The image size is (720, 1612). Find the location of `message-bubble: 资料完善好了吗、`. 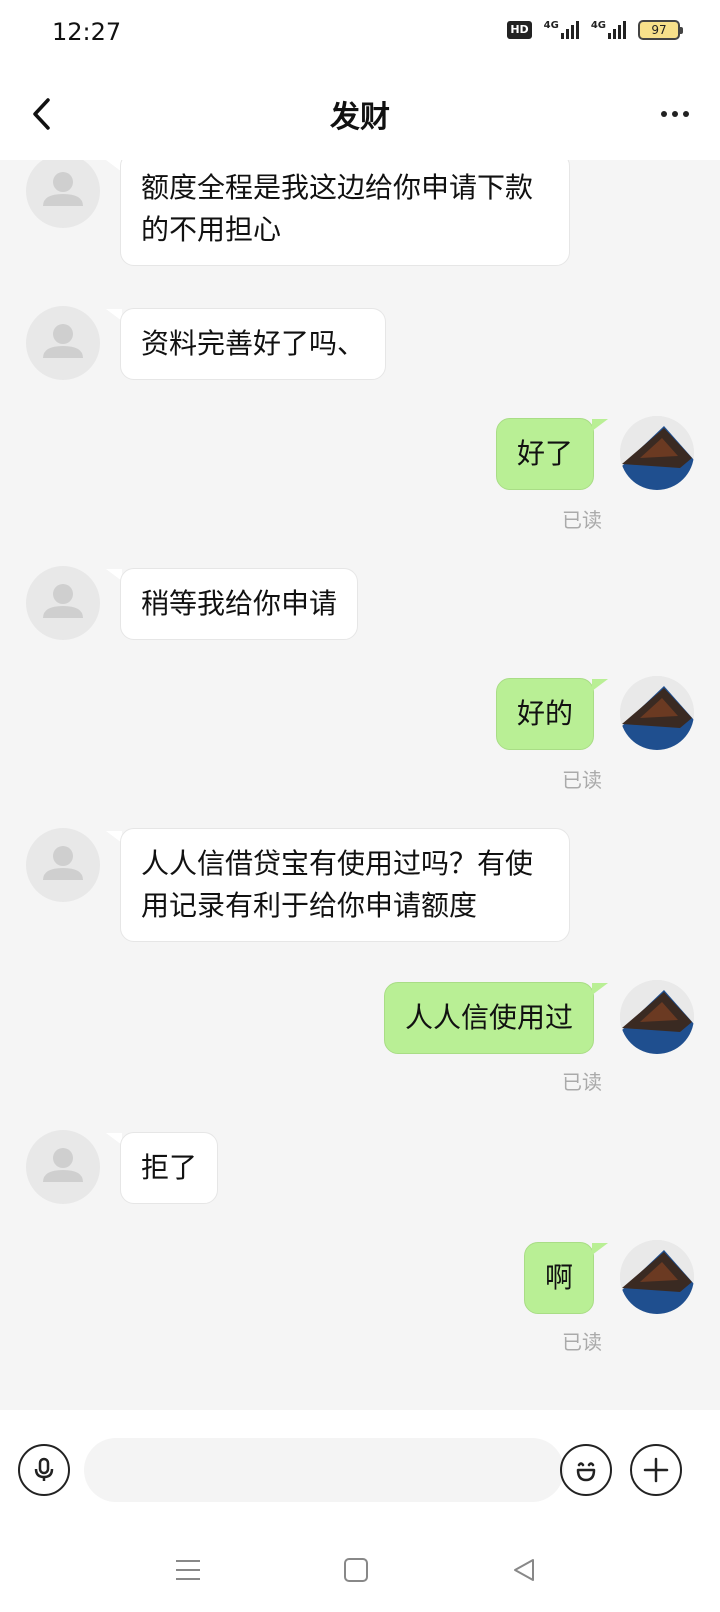

message-bubble: 资料完善好了吗、 is located at coordinates (253, 344).